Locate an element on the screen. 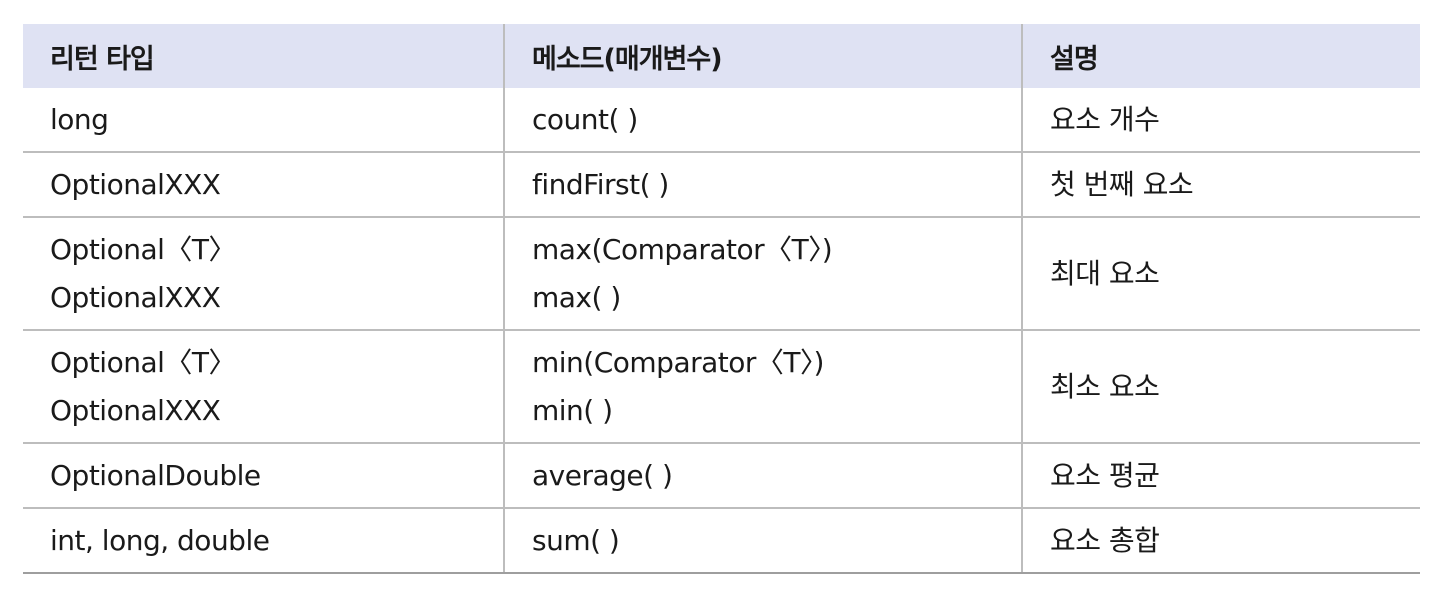 This screenshot has width=1440, height=594. cell-description: 요소 총합 is located at coordinates (1220, 541).